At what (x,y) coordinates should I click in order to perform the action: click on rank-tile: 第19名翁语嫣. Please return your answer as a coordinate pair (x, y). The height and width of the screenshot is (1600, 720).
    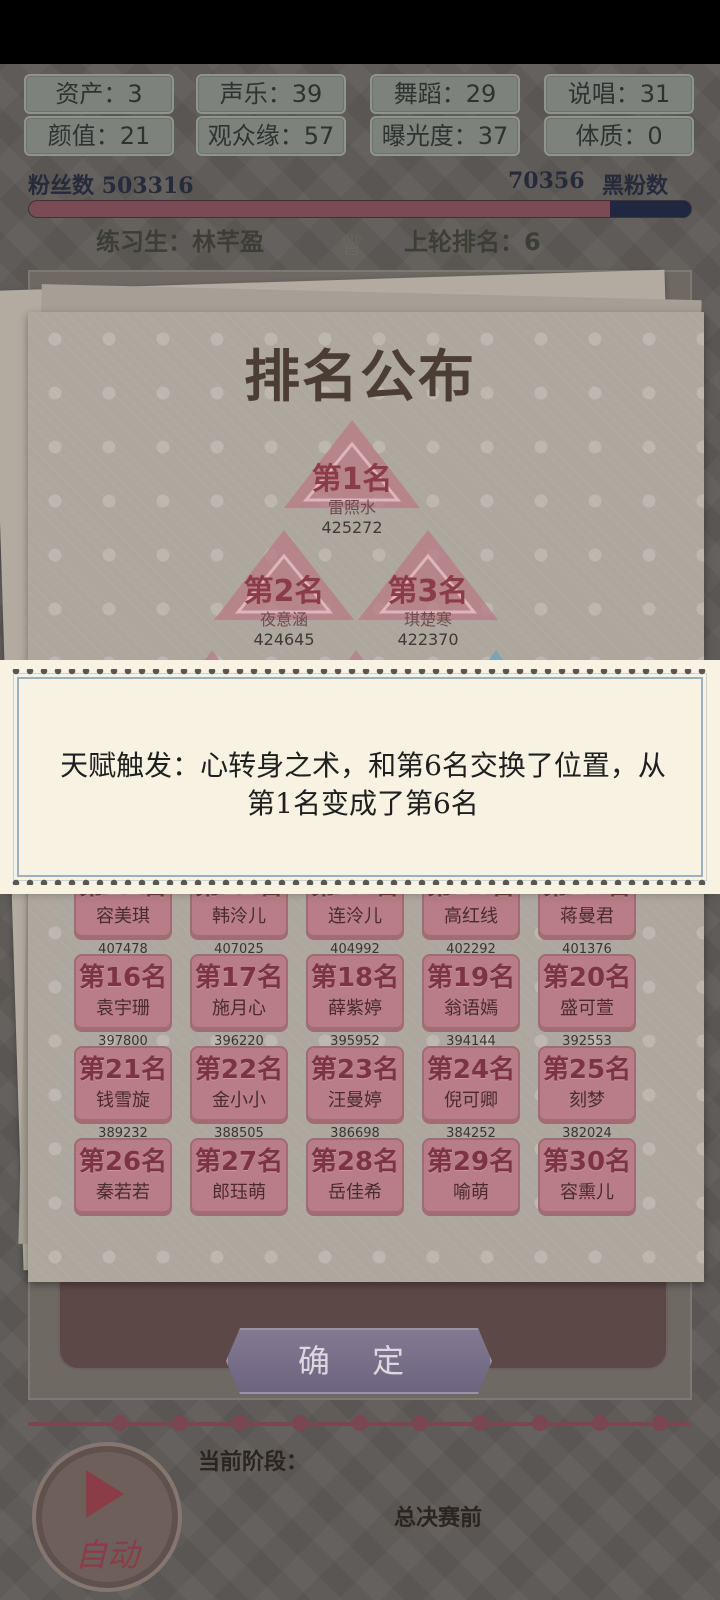
    Looking at the image, I should click on (471, 993).